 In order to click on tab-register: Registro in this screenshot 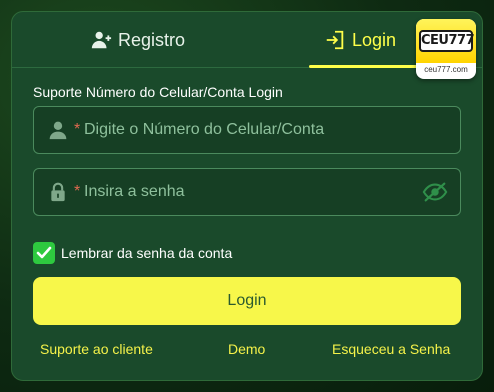, I will do `click(137, 40)`.